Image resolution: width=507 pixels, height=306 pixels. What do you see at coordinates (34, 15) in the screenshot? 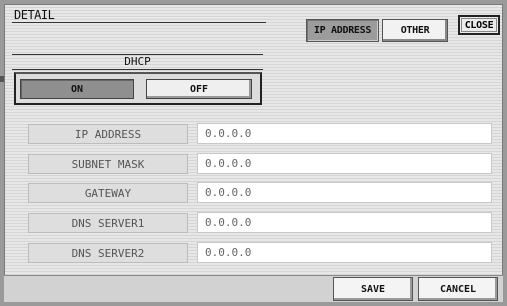
I see `panel-title: DETAIL` at bounding box center [34, 15].